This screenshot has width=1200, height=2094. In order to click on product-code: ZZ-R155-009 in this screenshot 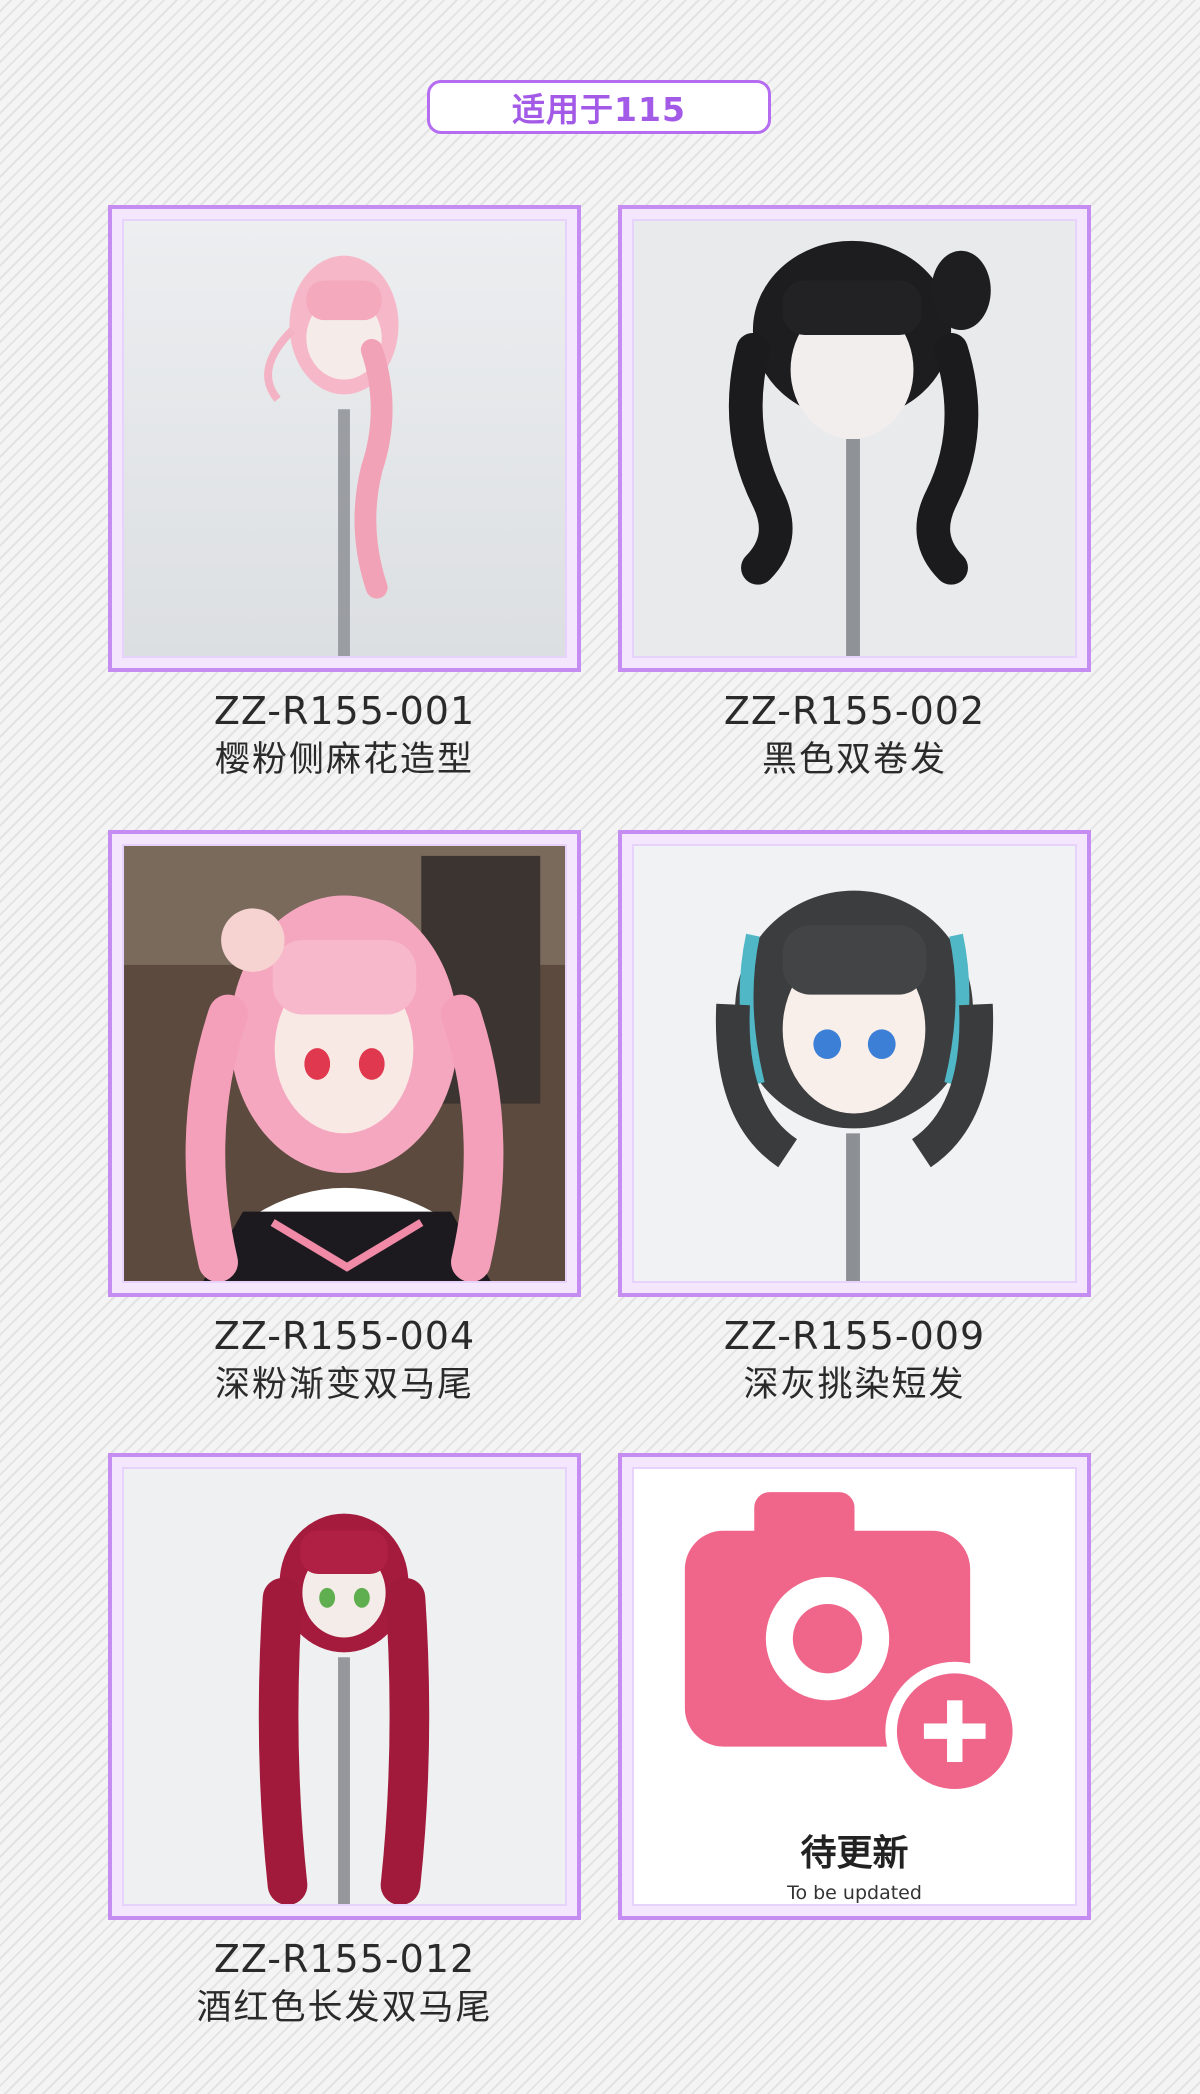, I will do `click(854, 1336)`.